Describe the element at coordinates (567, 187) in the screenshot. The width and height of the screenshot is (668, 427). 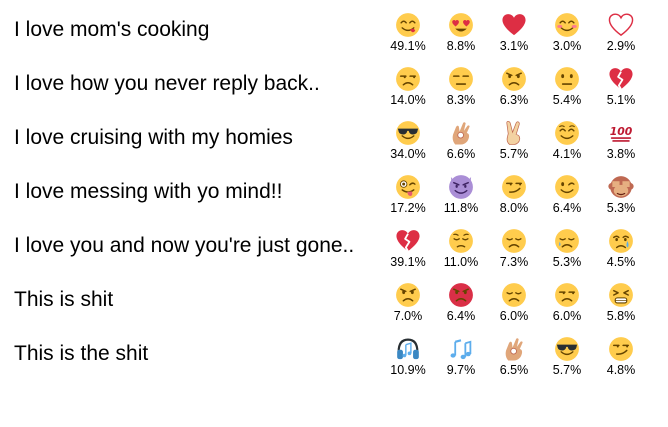
I see `winking-face-icon` at that location.